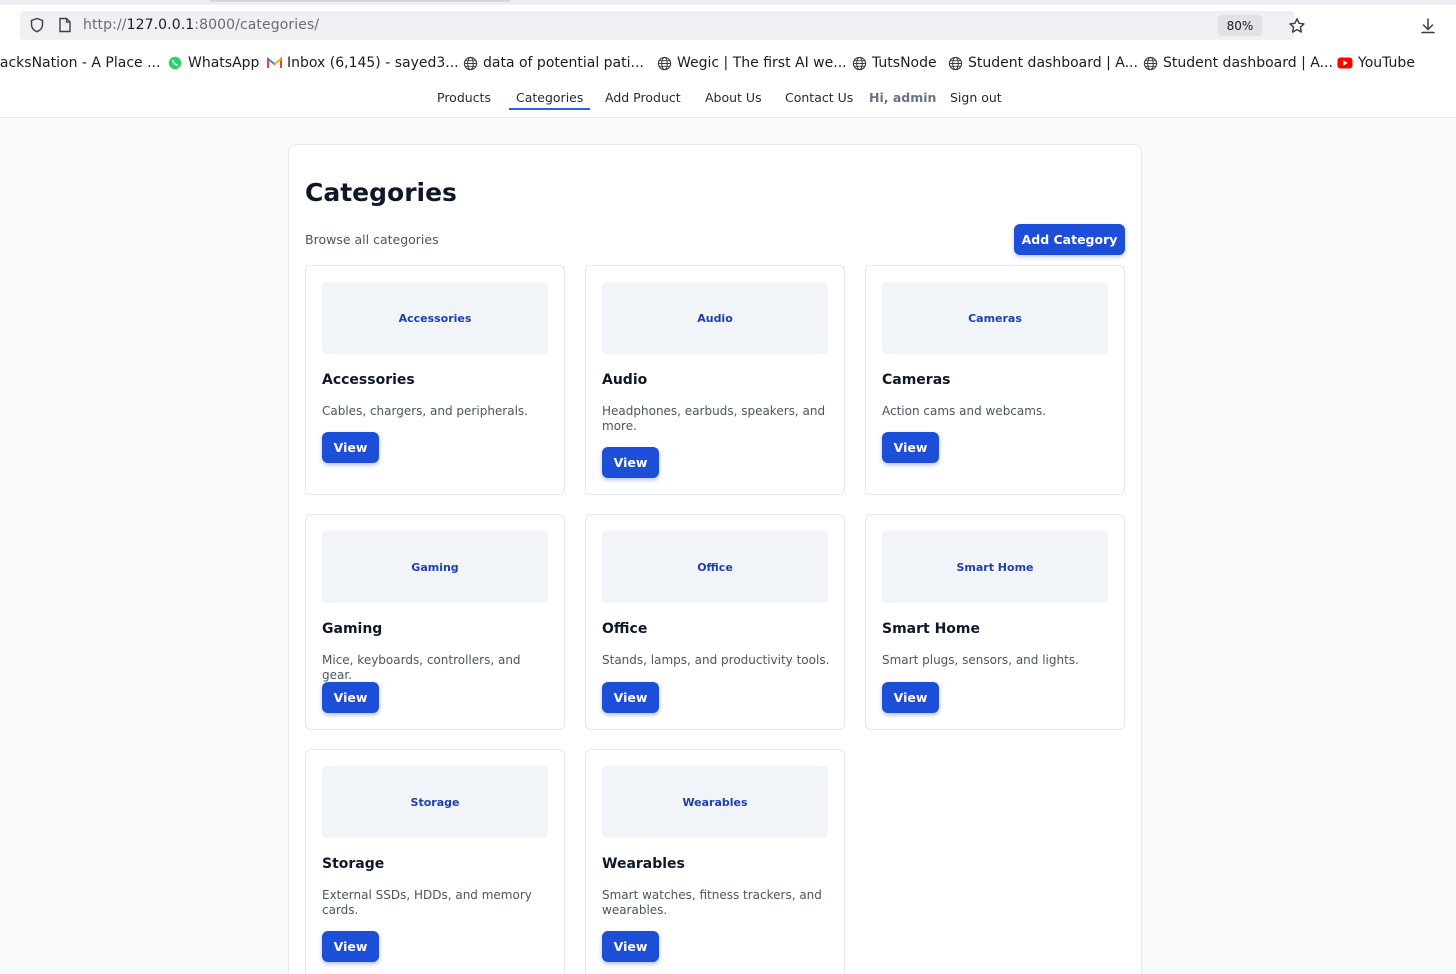  What do you see at coordinates (662, 25) in the screenshot?
I see `address-bar: http://127.0.0.1:8000/categories/ 80%` at bounding box center [662, 25].